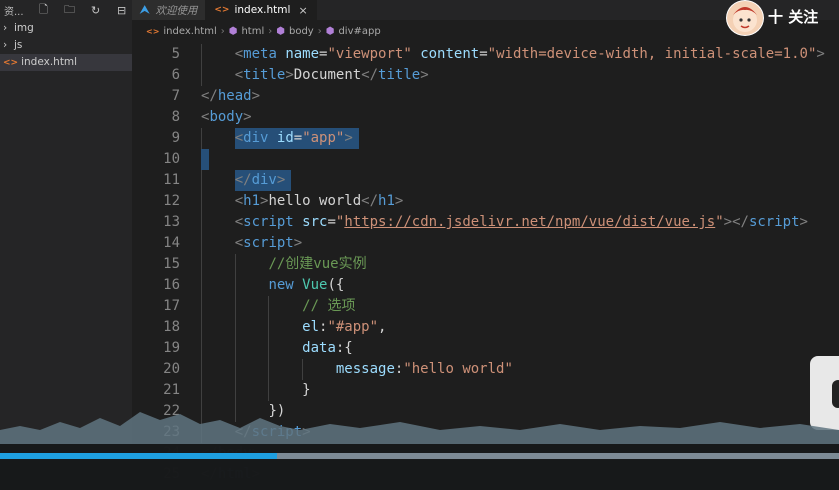 This screenshot has width=839, height=490. I want to click on breadcrumb-item: html, so click(252, 31).